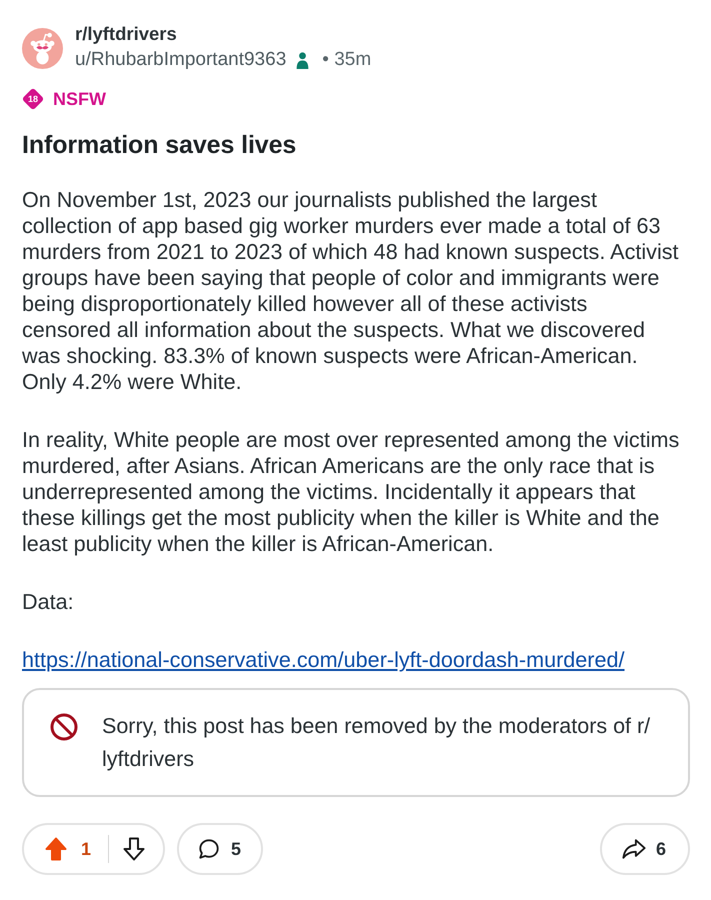 The width and height of the screenshot is (711, 900). Describe the element at coordinates (223, 34) in the screenshot. I see `subreddit-link: r/lyftdrivers` at that location.